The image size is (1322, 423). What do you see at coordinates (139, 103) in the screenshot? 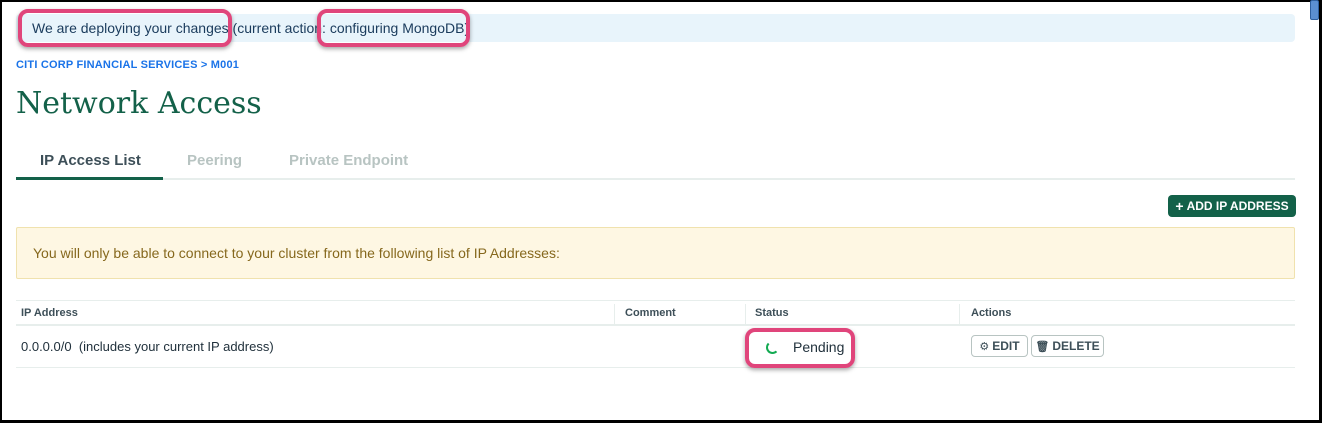
I see `page-title: Network Access` at bounding box center [139, 103].